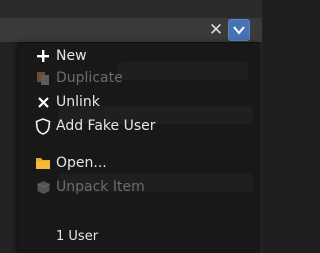  What do you see at coordinates (216, 30) in the screenshot?
I see `close-icon: ✕` at bounding box center [216, 30].